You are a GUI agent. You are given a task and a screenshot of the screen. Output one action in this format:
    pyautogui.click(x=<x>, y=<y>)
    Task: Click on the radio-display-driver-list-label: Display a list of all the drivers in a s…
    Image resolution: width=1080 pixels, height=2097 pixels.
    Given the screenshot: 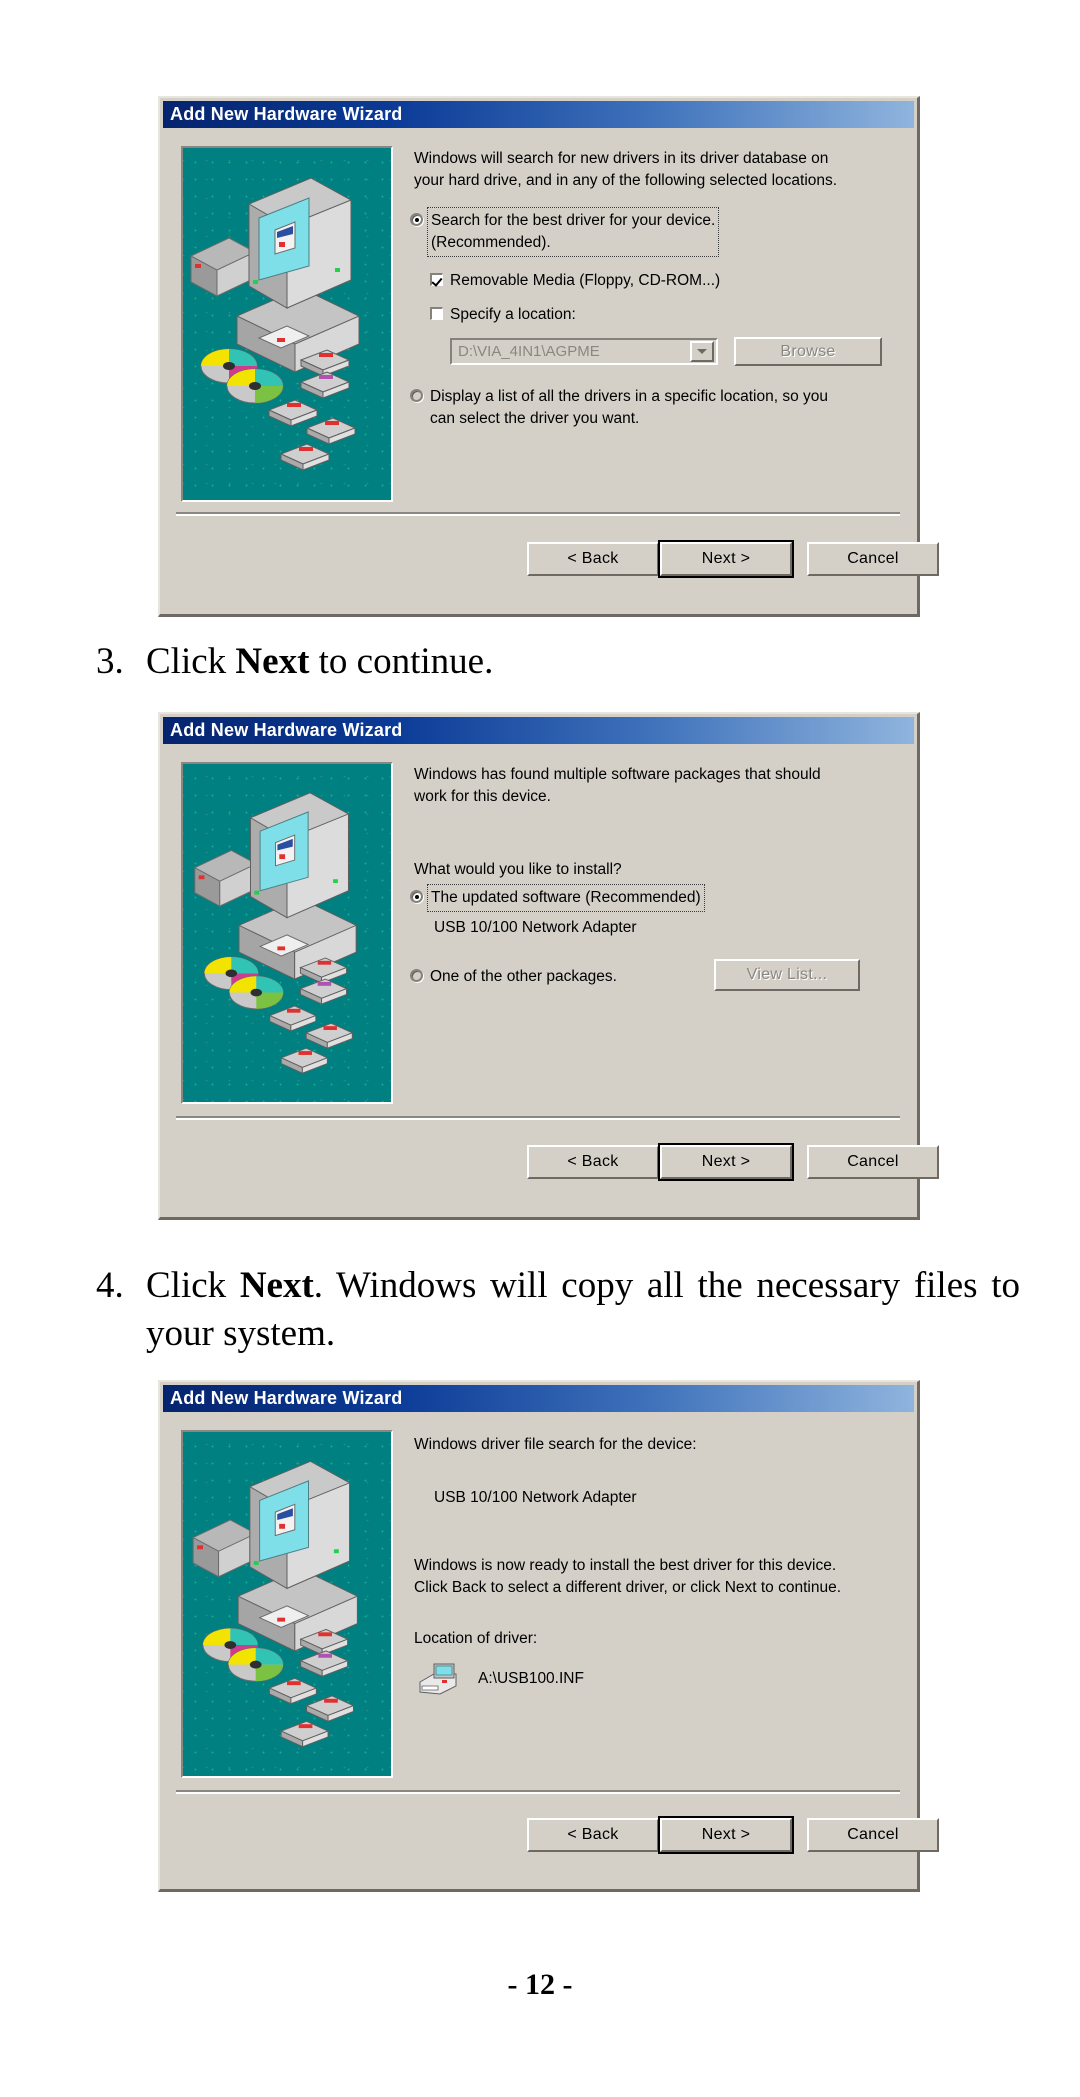 What is the action you would take?
    pyautogui.click(x=629, y=407)
    